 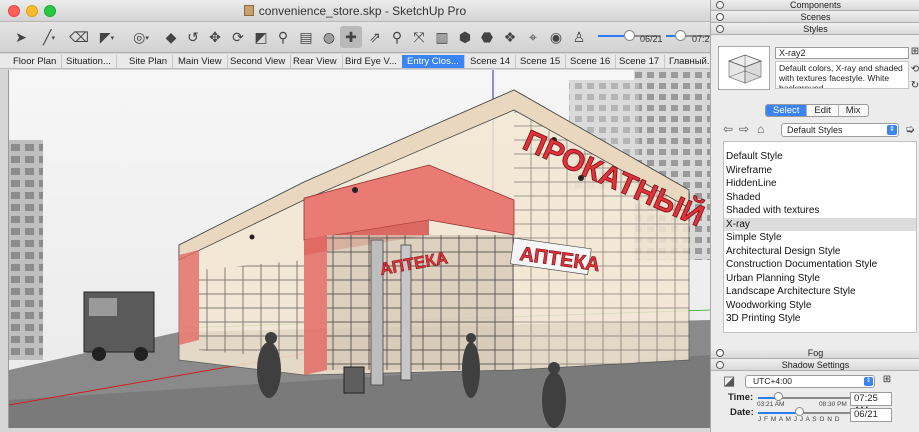 I want to click on scene-tab-scene-16: Scene 16, so click(x=591, y=61).